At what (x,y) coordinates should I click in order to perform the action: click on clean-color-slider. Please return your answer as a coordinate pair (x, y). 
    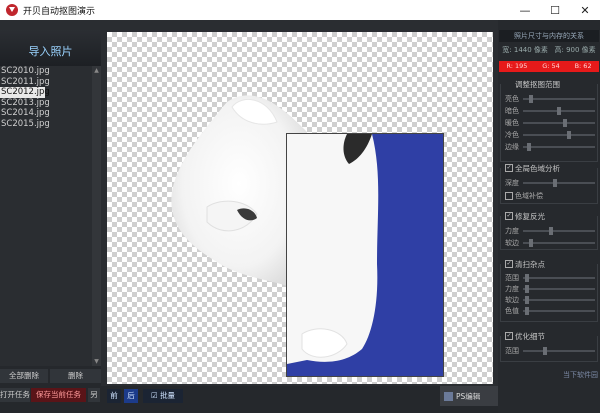
    Looking at the image, I should click on (559, 311).